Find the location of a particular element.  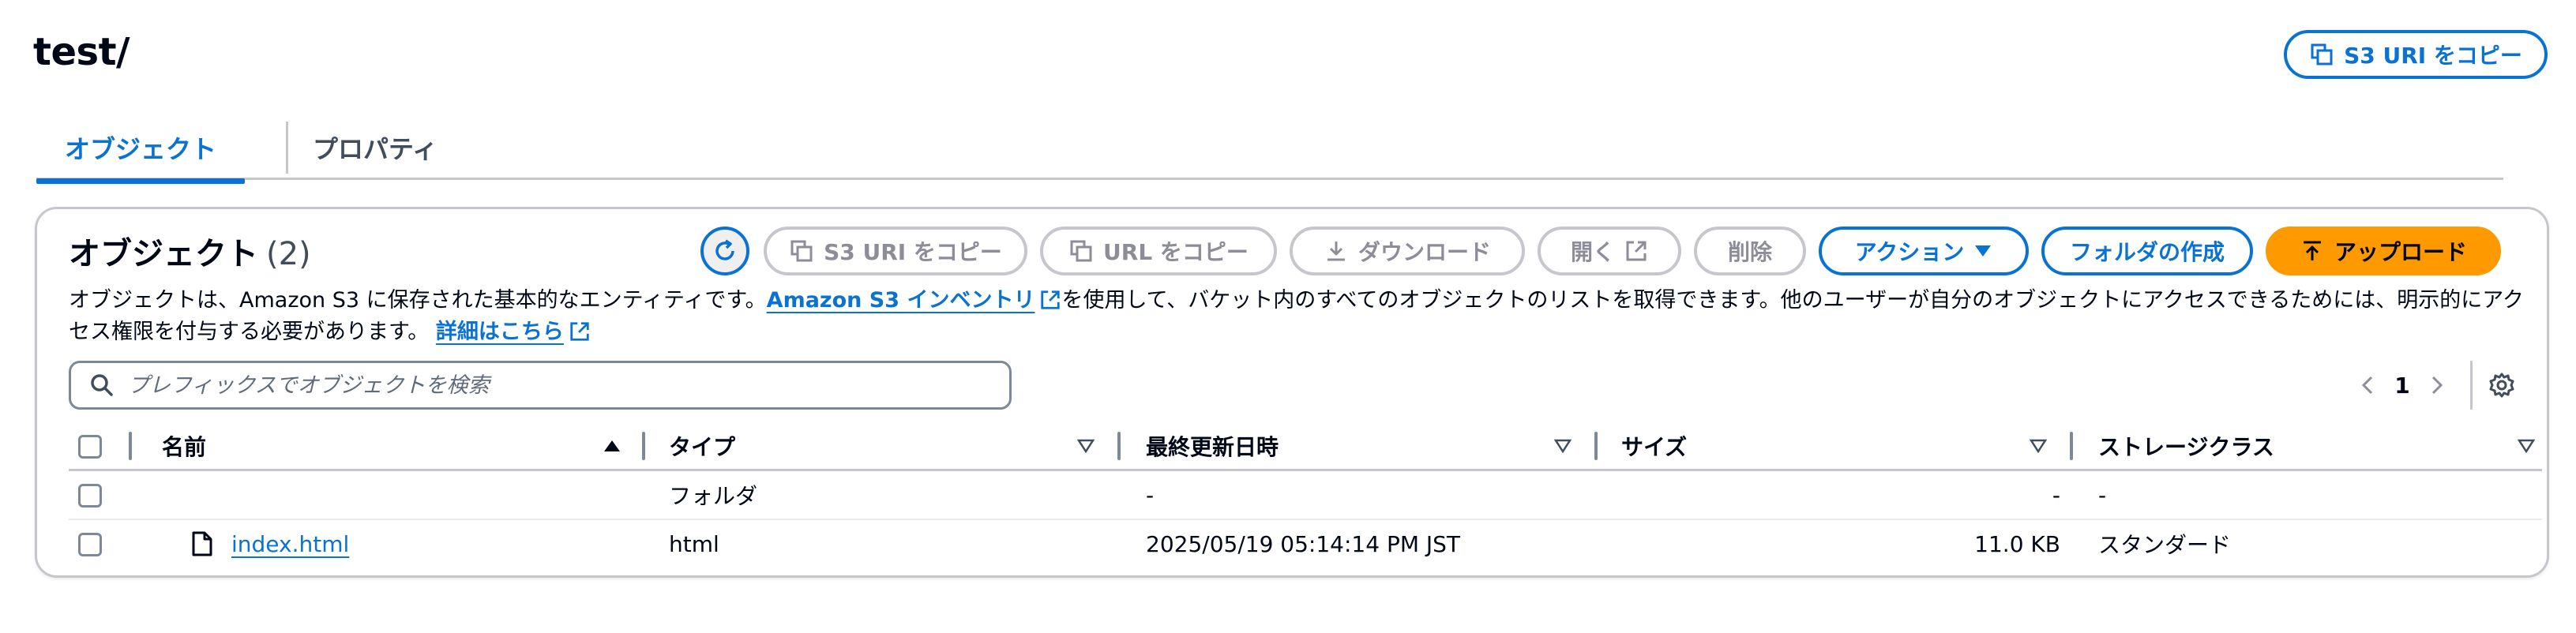

download-button: ダウンロード is located at coordinates (1407, 251).